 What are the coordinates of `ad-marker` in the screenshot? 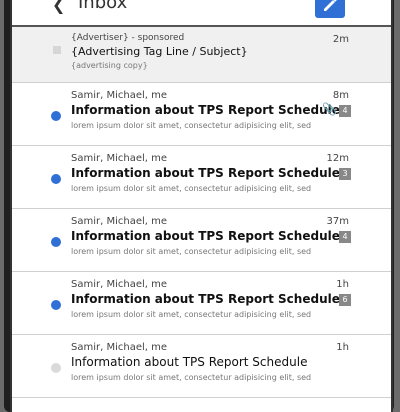 It's located at (57, 50).